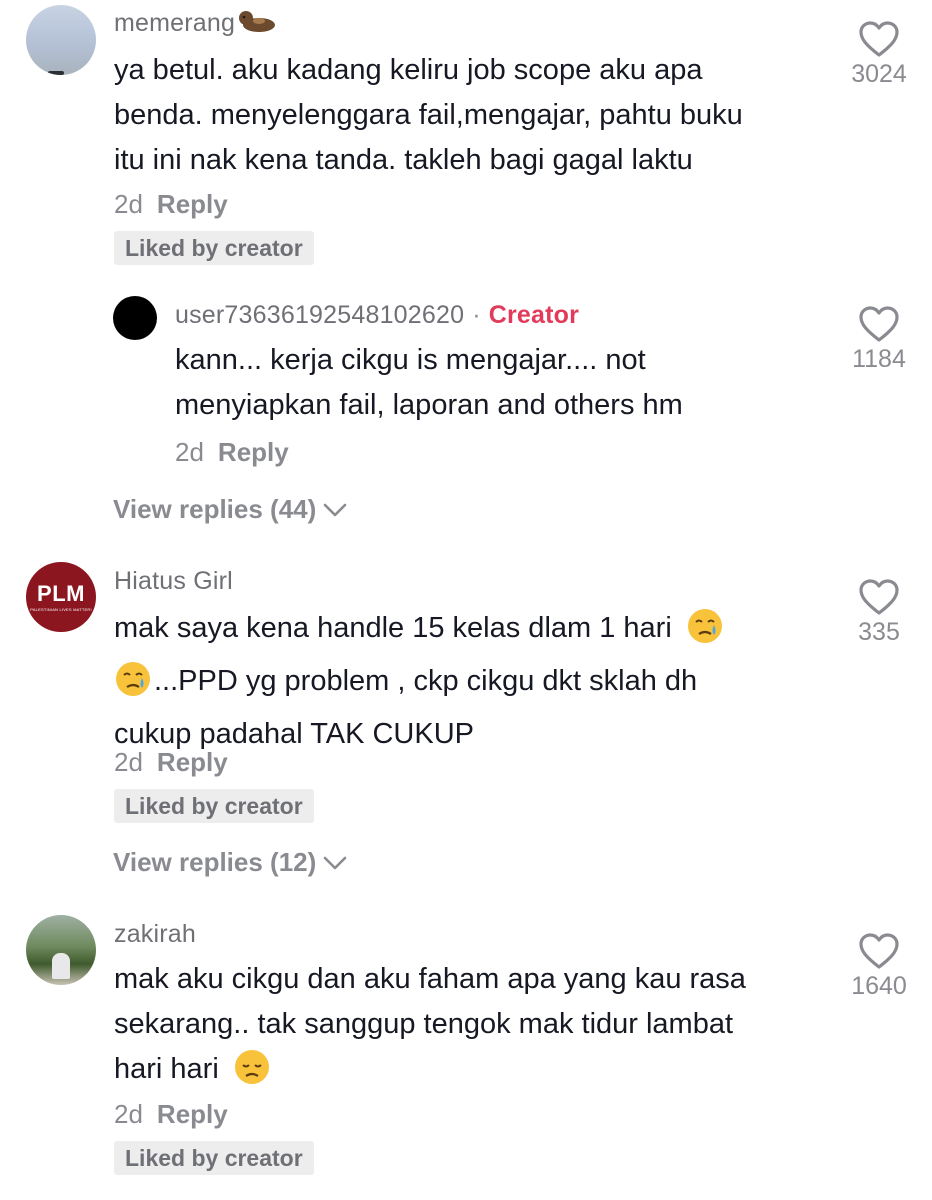  I want to click on comment-username: memerang, so click(195, 25).